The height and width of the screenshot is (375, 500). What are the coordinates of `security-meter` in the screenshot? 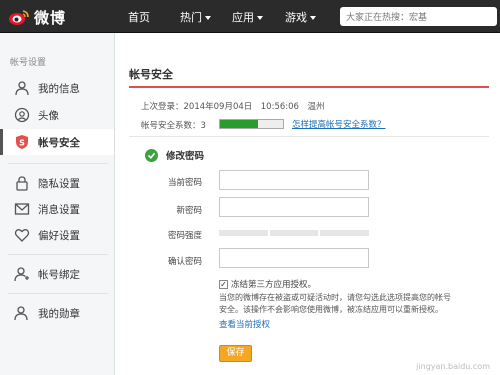 It's located at (251, 124).